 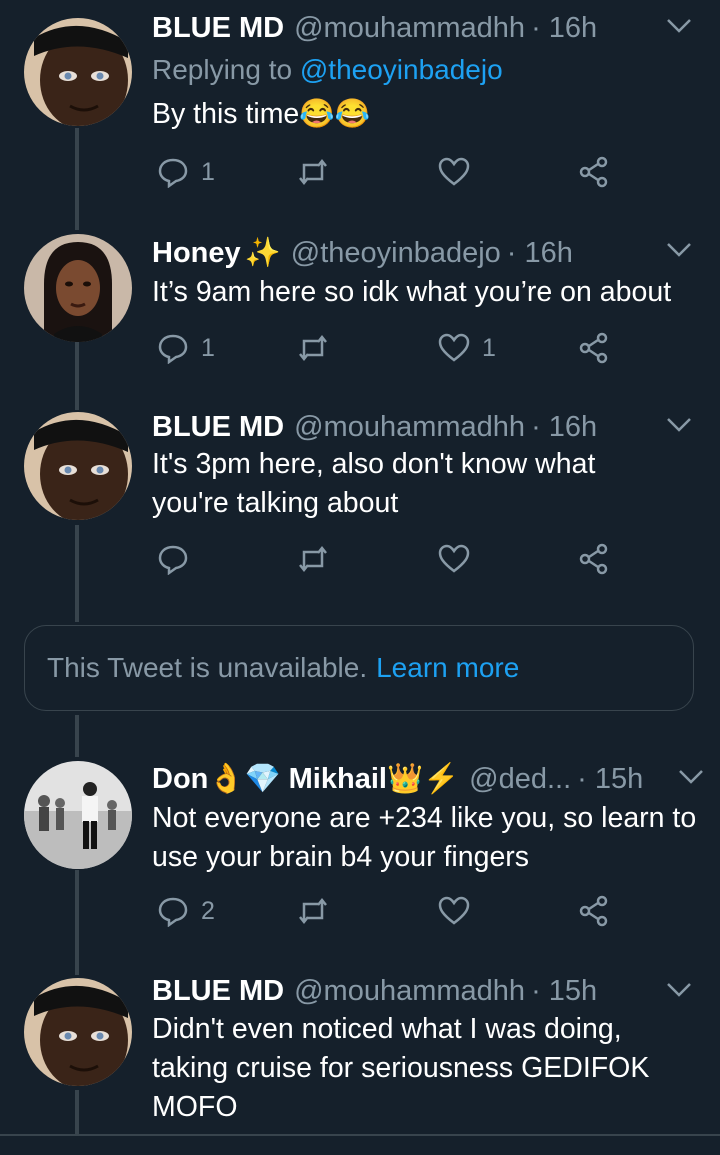 I want to click on display-name: Don👌💎 Mikhail👑⚡, so click(x=305, y=779).